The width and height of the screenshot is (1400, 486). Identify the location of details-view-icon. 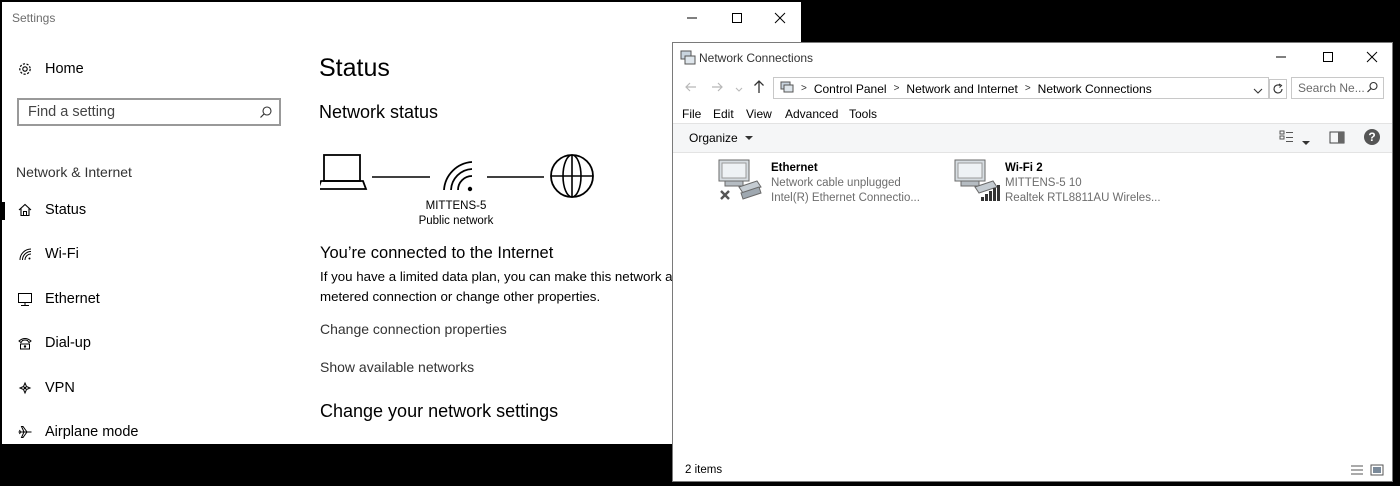
(1357, 472).